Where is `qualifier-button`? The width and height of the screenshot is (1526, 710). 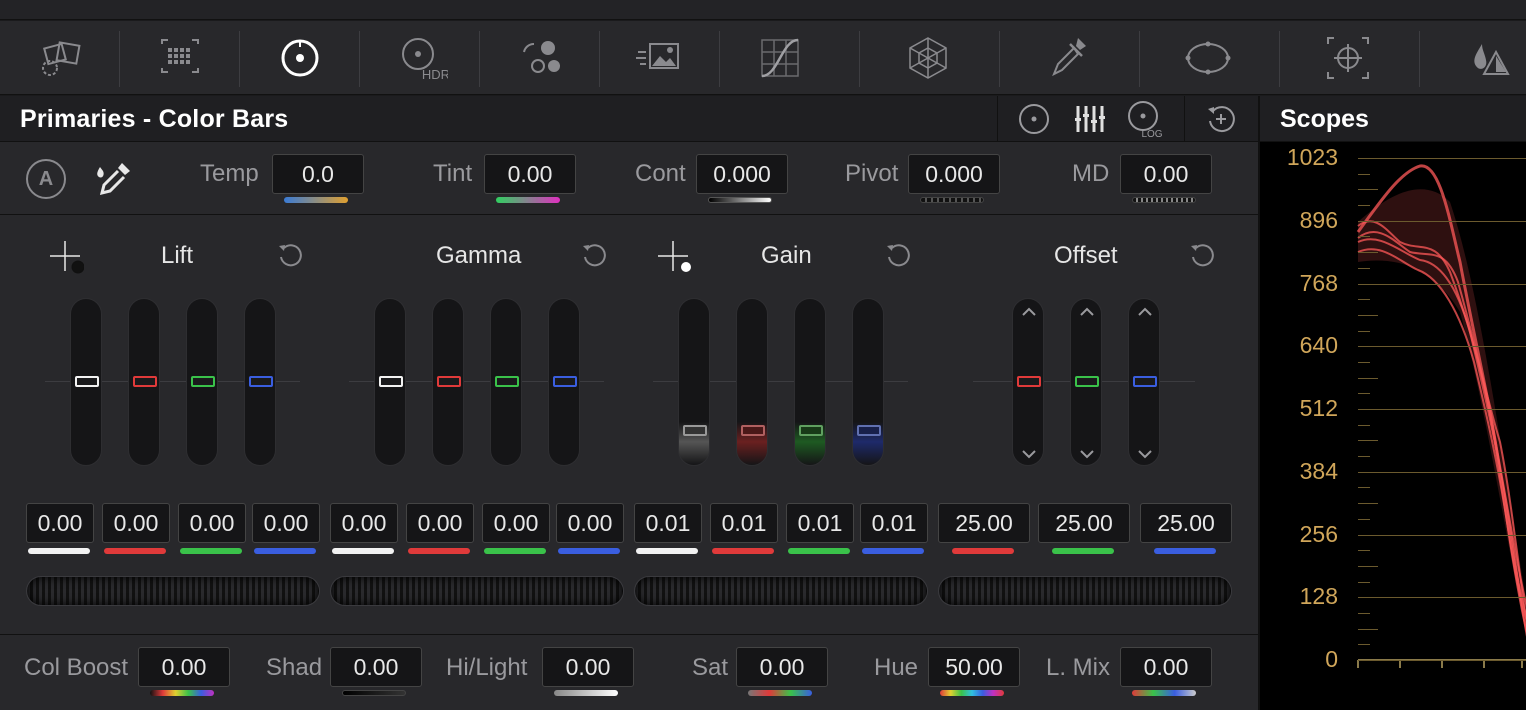
qualifier-button is located at coordinates (1068, 58).